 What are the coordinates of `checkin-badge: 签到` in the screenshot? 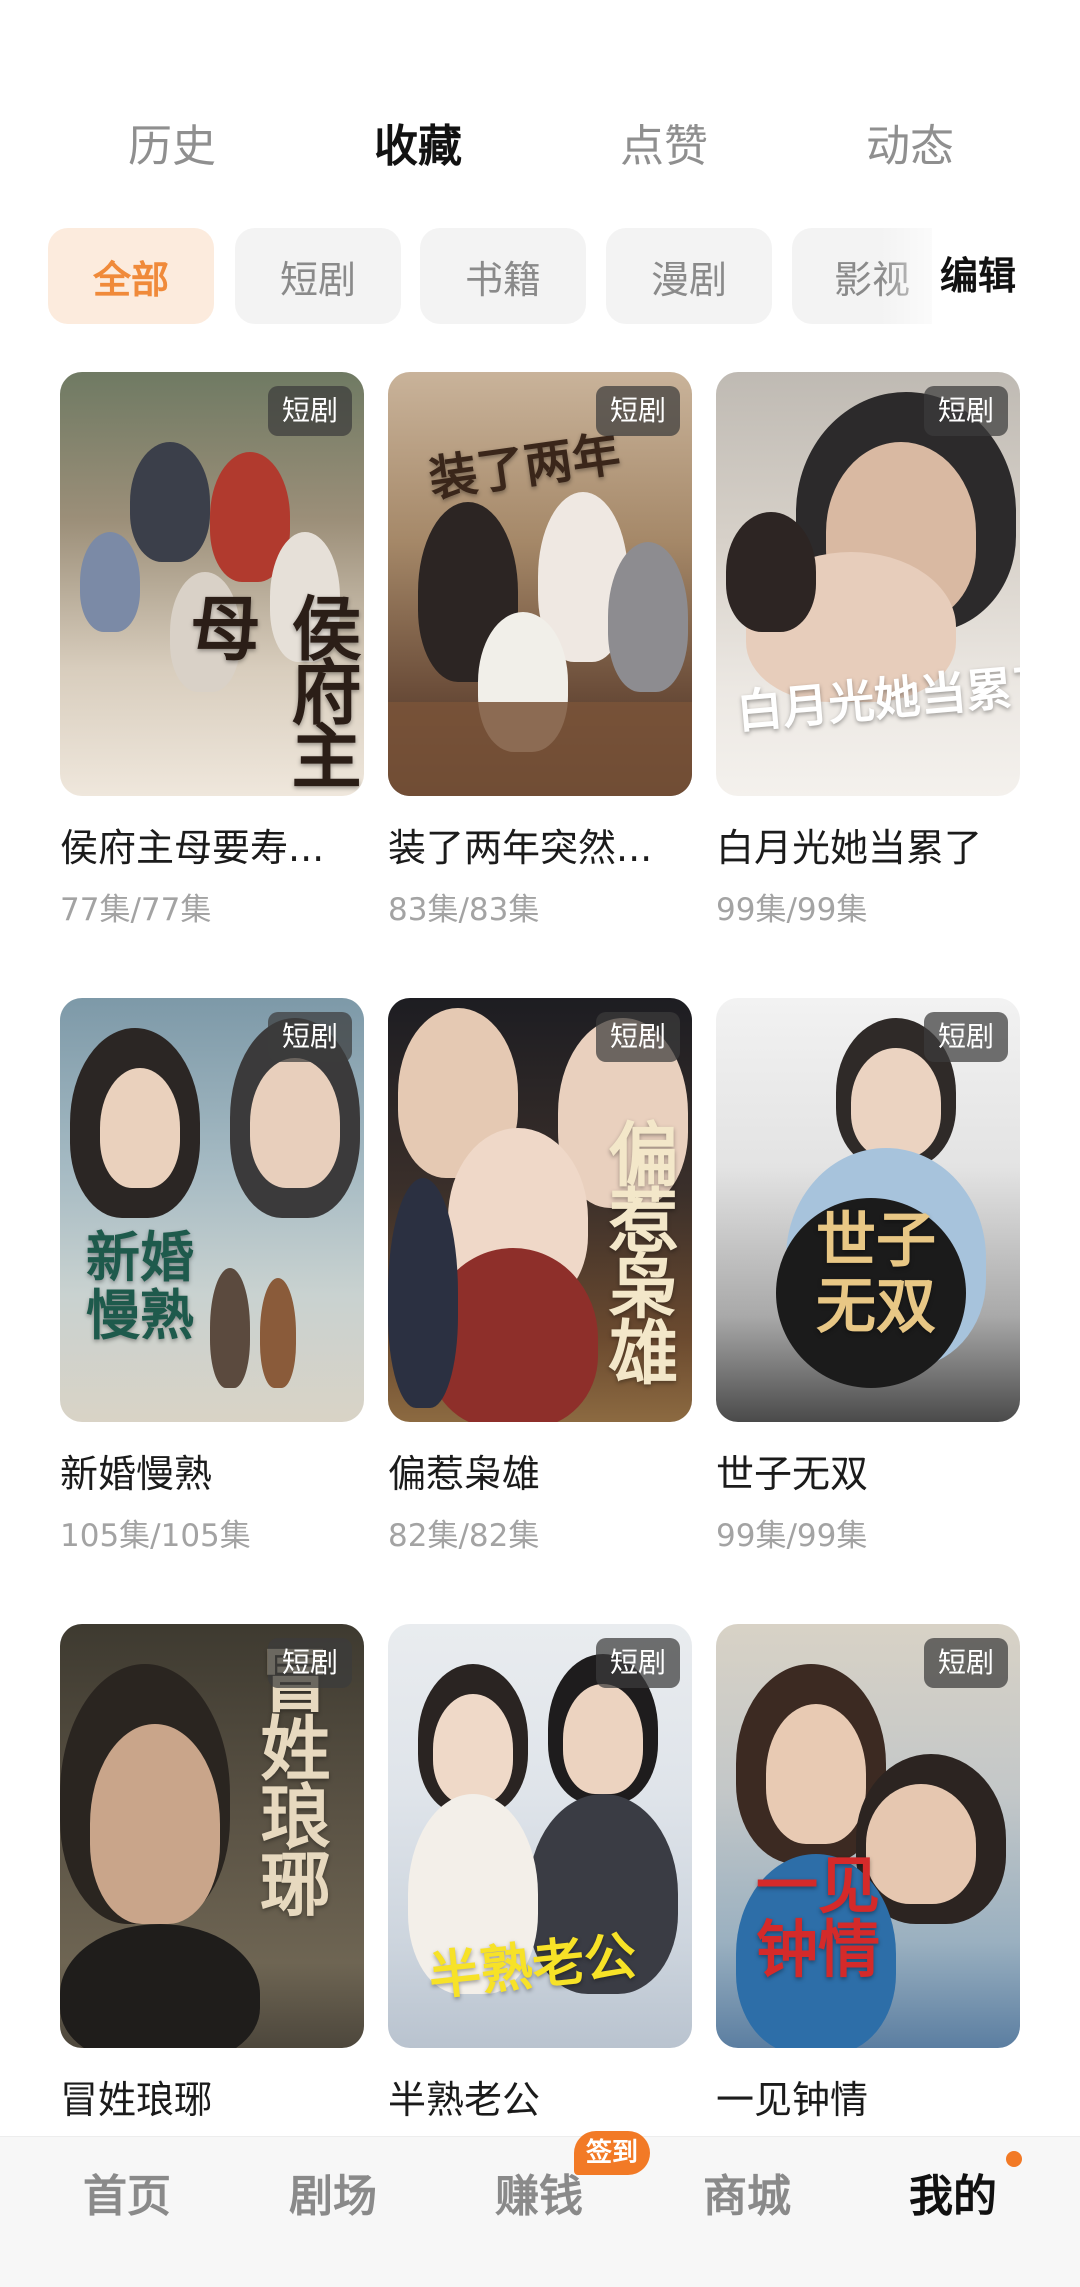 It's located at (612, 2153).